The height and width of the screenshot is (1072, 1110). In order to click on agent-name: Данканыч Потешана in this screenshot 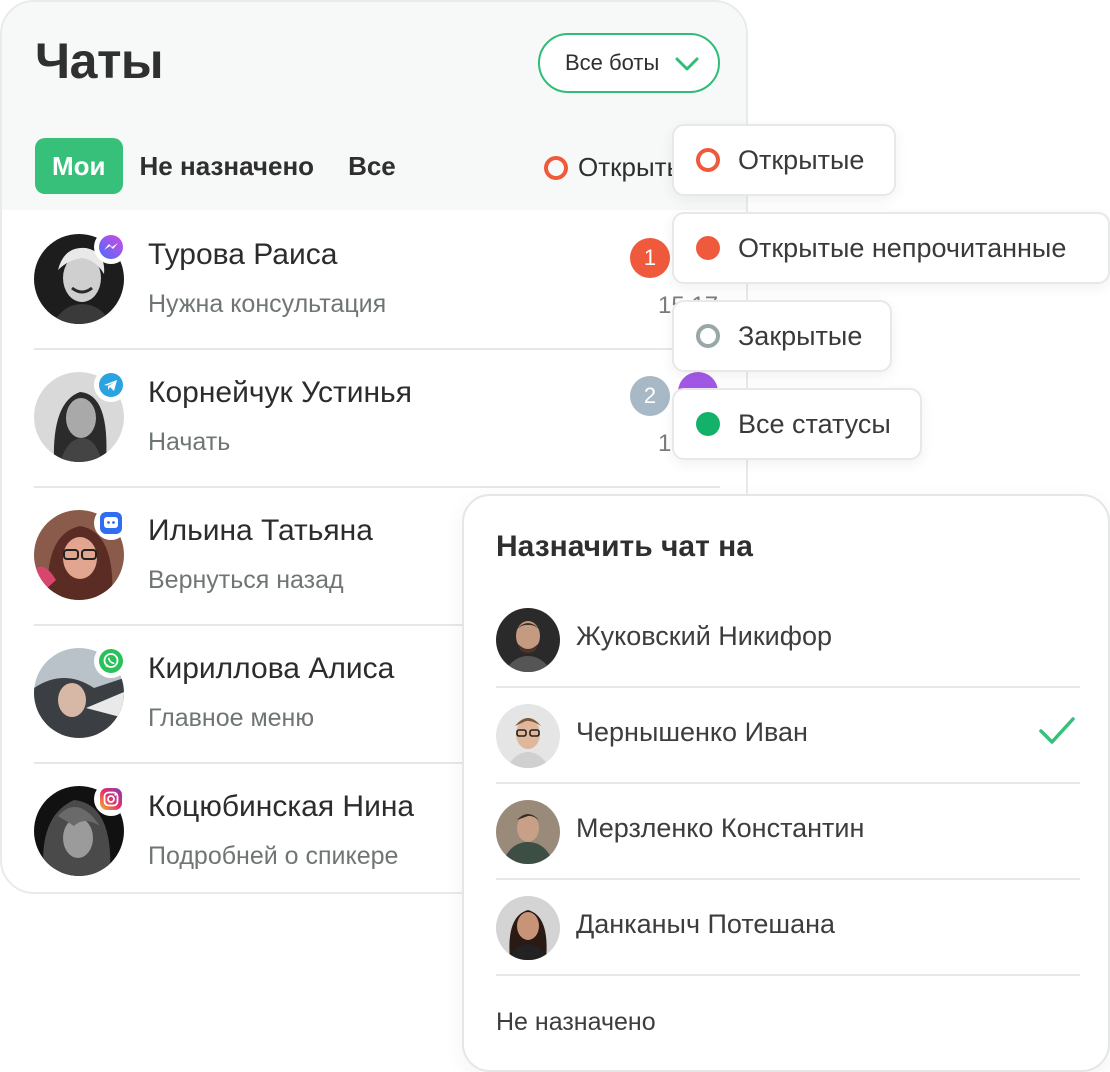, I will do `click(706, 924)`.